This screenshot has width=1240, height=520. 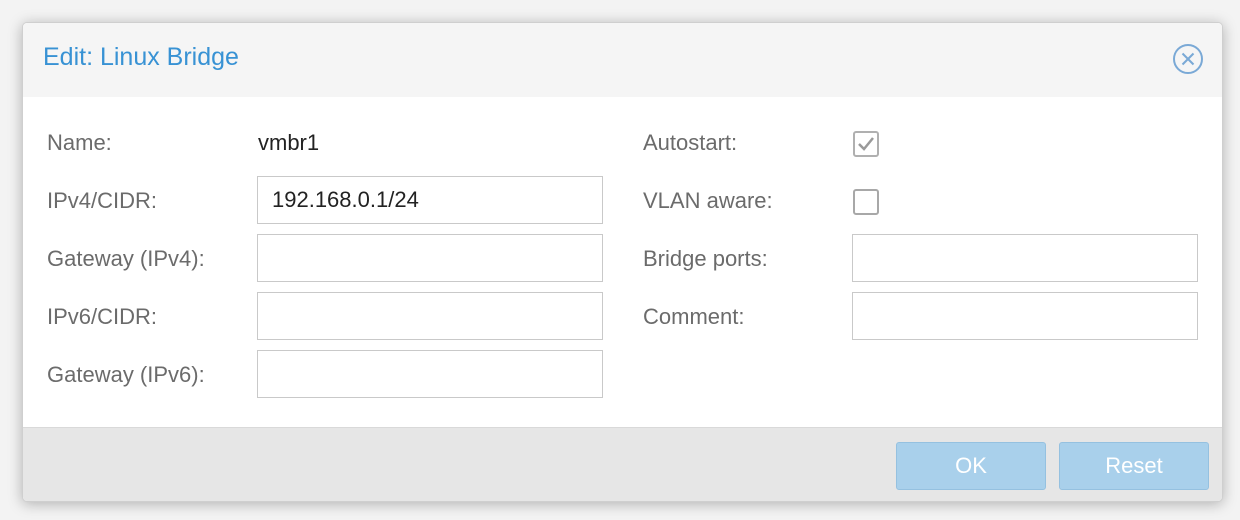 What do you see at coordinates (430, 374) in the screenshot?
I see `gateway-ipv6-input` at bounding box center [430, 374].